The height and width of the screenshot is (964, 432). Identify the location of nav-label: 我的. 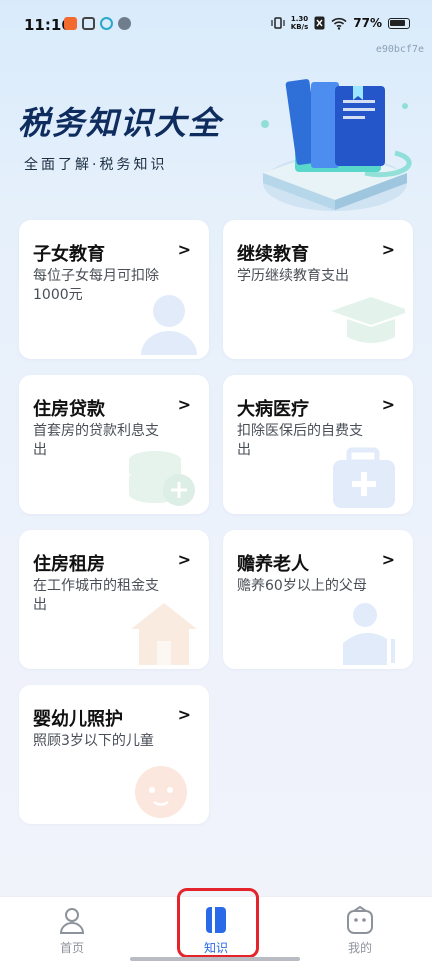
(359, 948).